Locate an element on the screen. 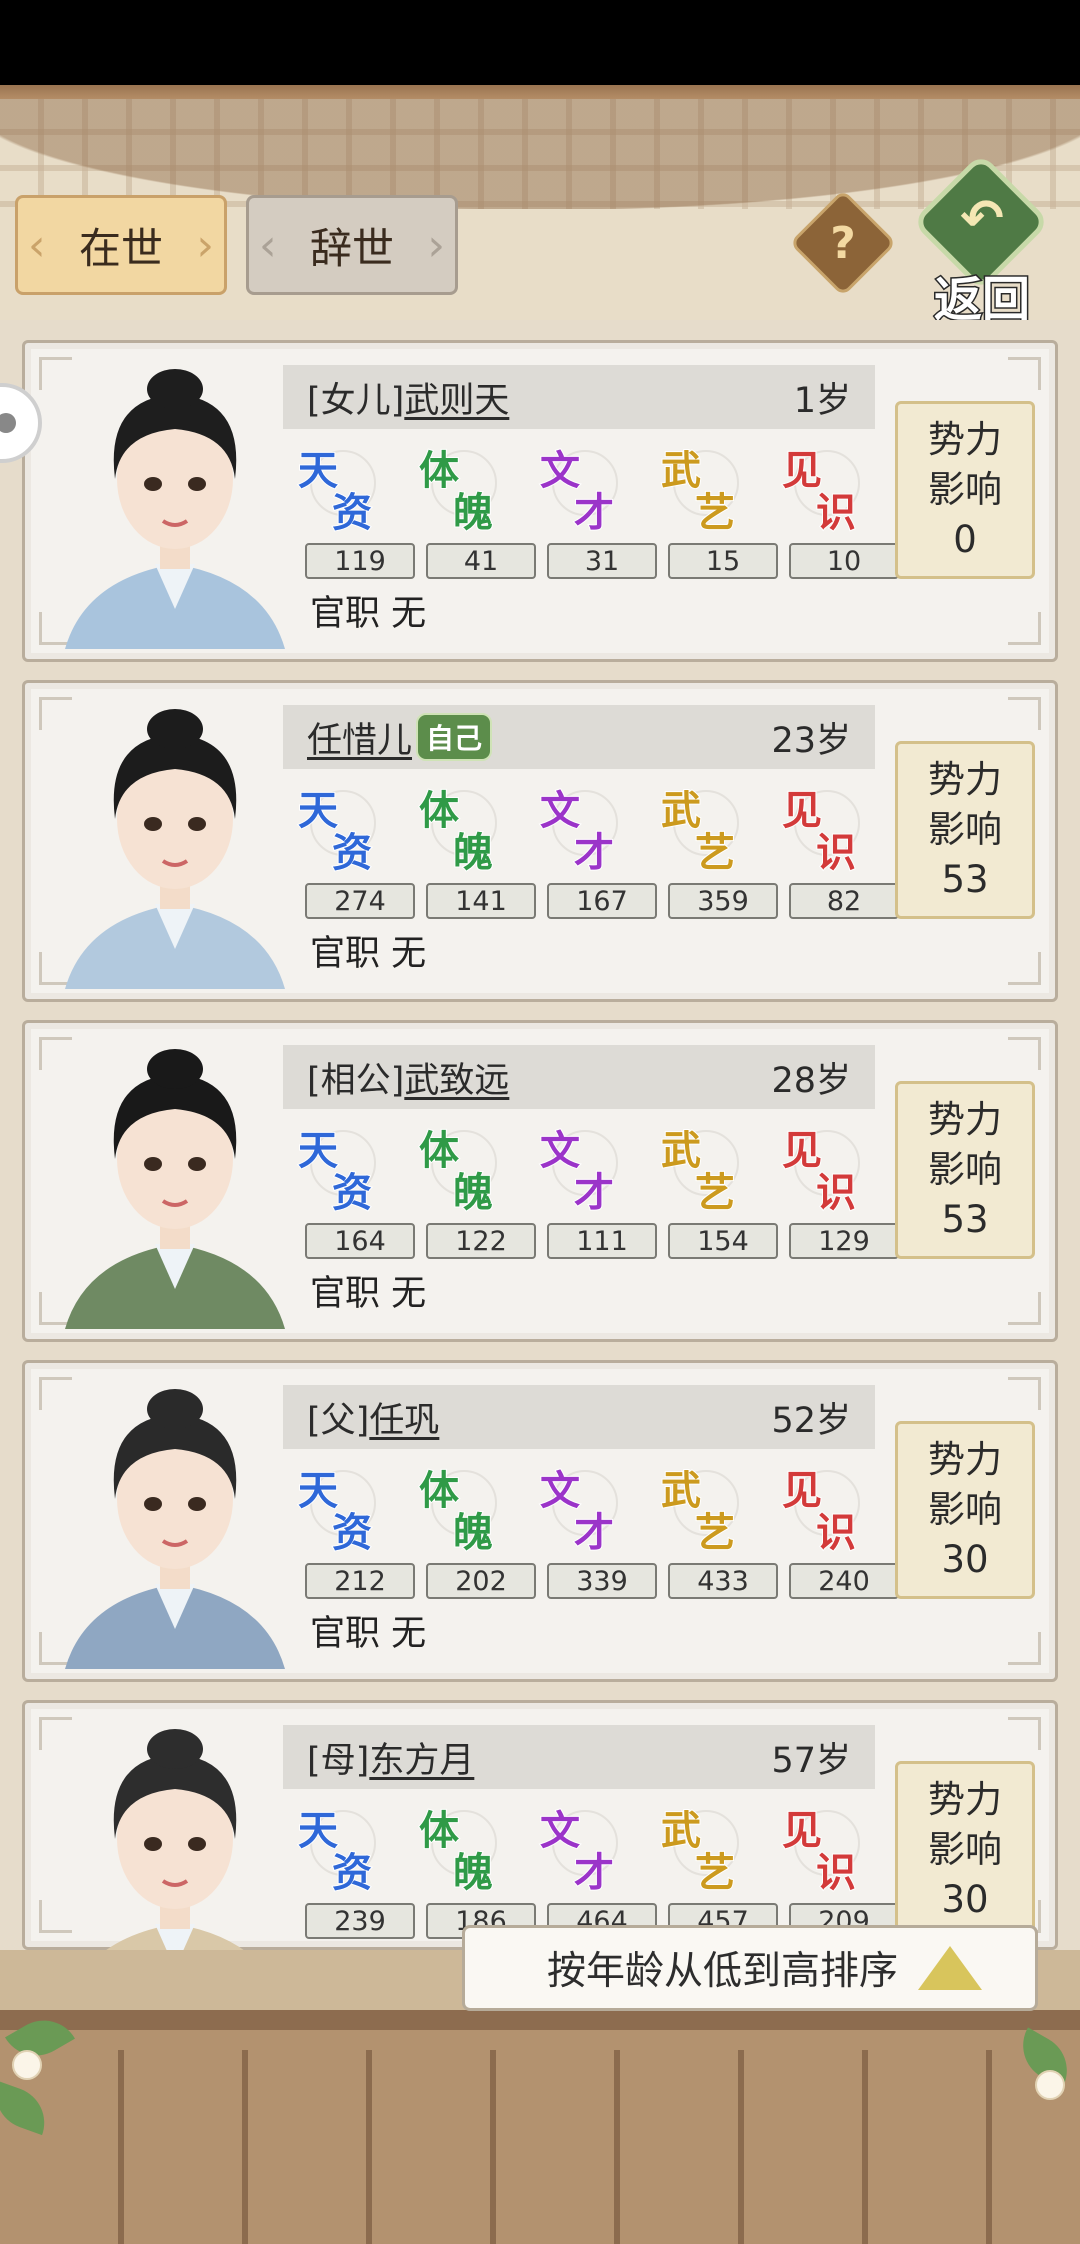  family-member-card: [女儿] 武则天 1岁天资体魄文才武艺见识 119 41 31 15 10 官职 无 势力 影响 0 is located at coordinates (540, 501).